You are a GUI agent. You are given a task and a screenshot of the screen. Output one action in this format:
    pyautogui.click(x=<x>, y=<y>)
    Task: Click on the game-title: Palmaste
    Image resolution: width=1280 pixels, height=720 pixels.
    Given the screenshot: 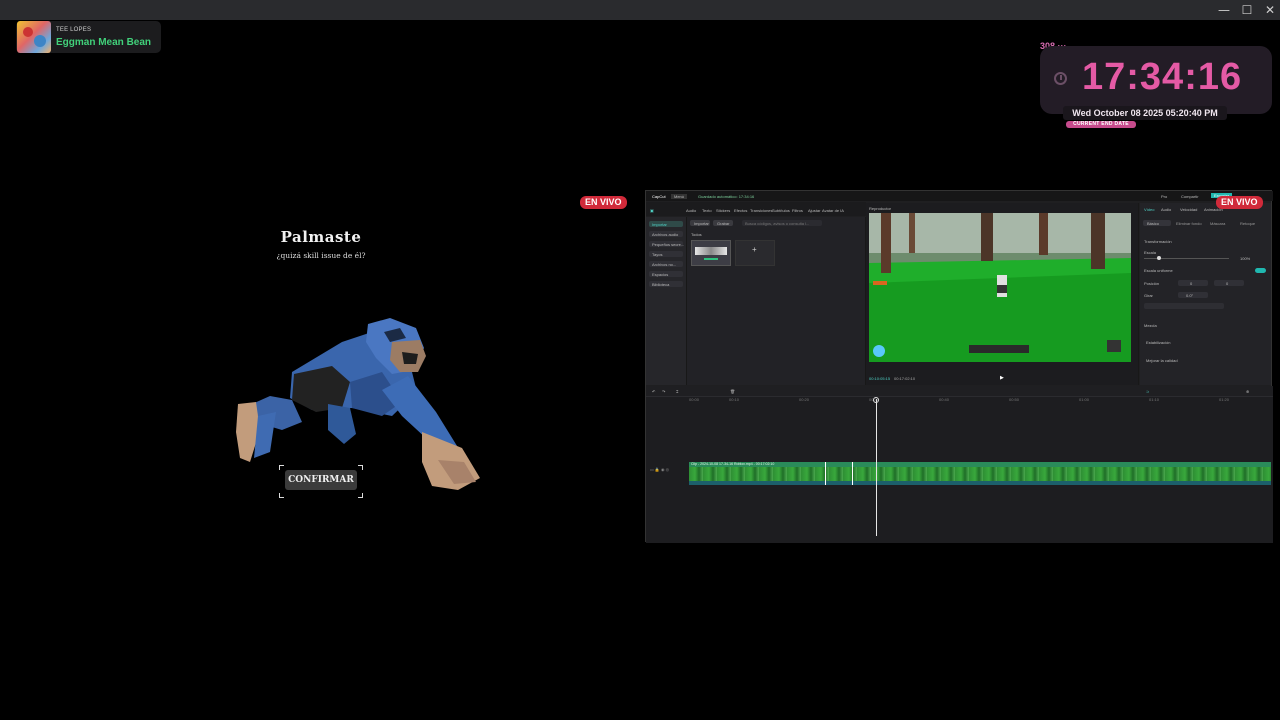 What is the action you would take?
    pyautogui.click(x=321, y=237)
    